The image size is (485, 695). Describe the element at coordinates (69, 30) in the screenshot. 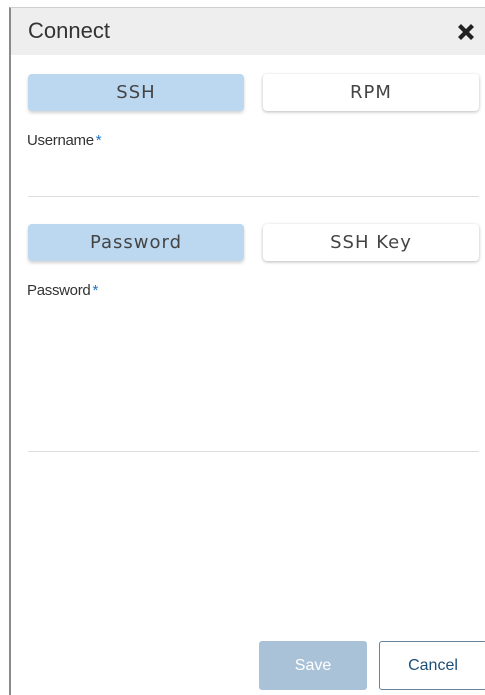

I see `dialog-title: Connect` at that location.